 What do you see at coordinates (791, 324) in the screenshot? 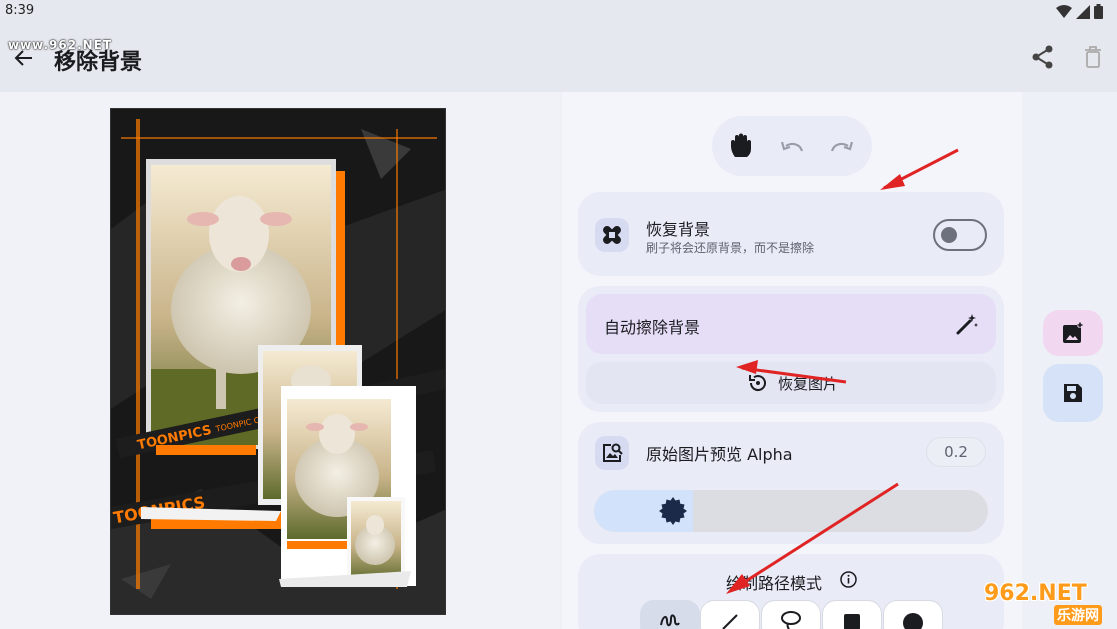
I see `auto-erase-button: 自动擦除背景` at bounding box center [791, 324].